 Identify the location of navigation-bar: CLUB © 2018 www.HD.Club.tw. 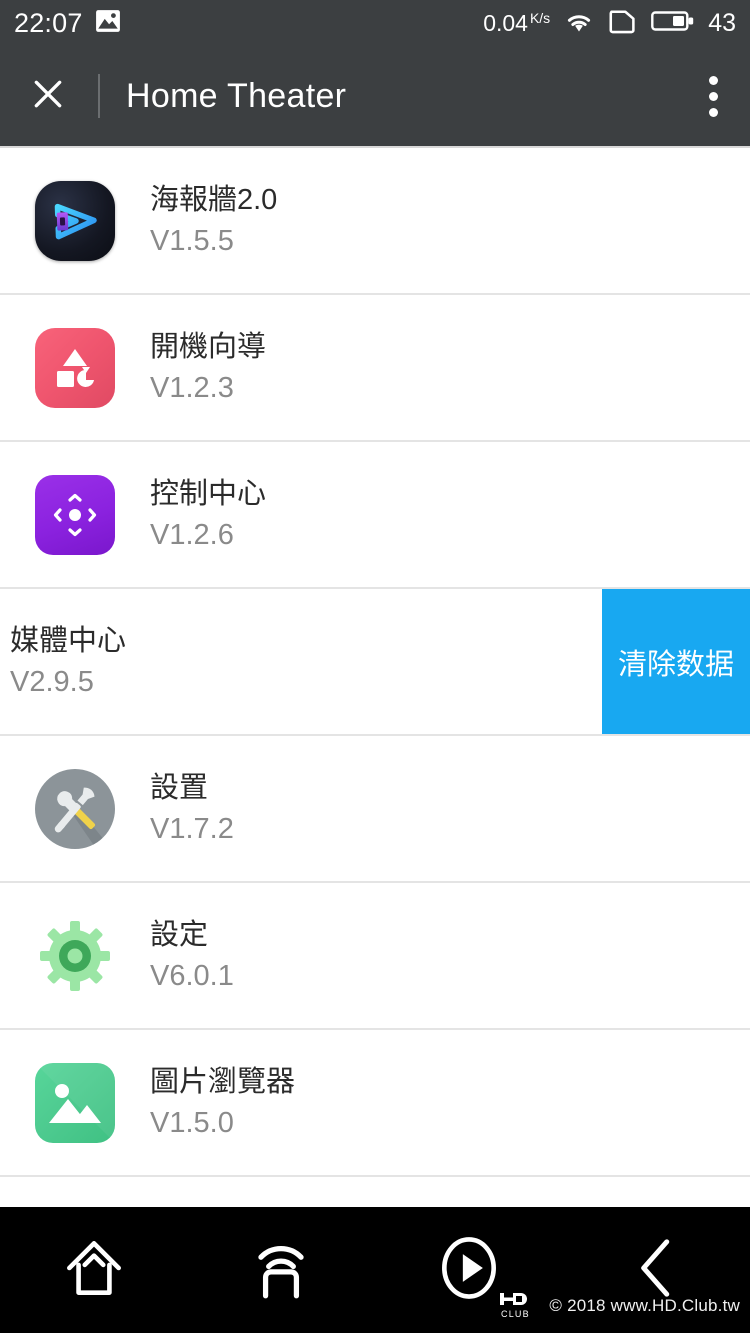
(375, 1270).